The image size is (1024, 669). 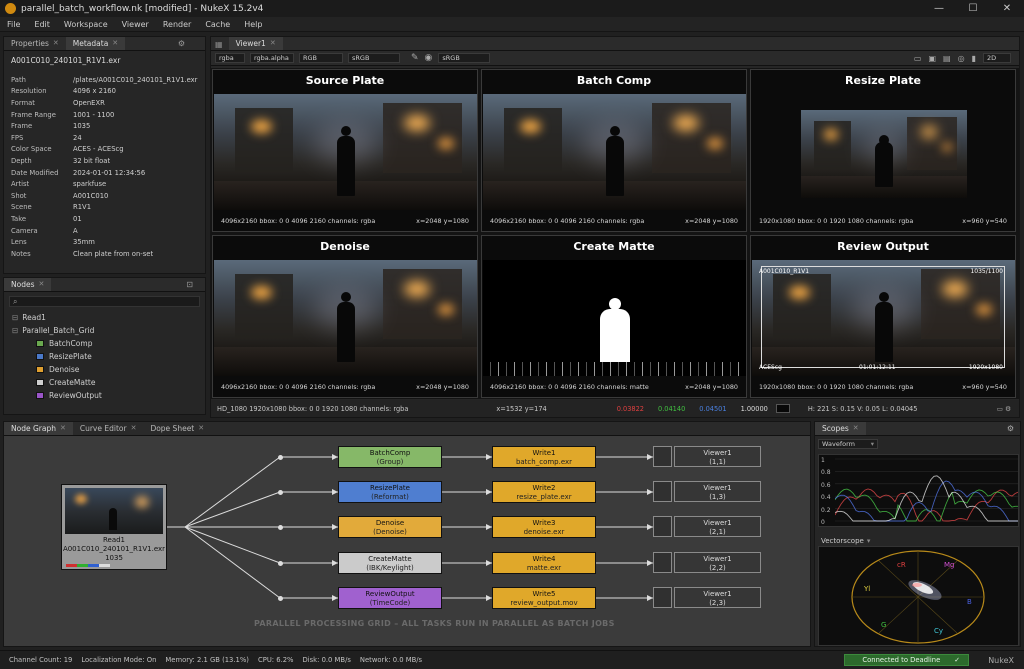 I want to click on process-node-creatematte: CreateMatte (IBK/Keylight), so click(x=390, y=563).